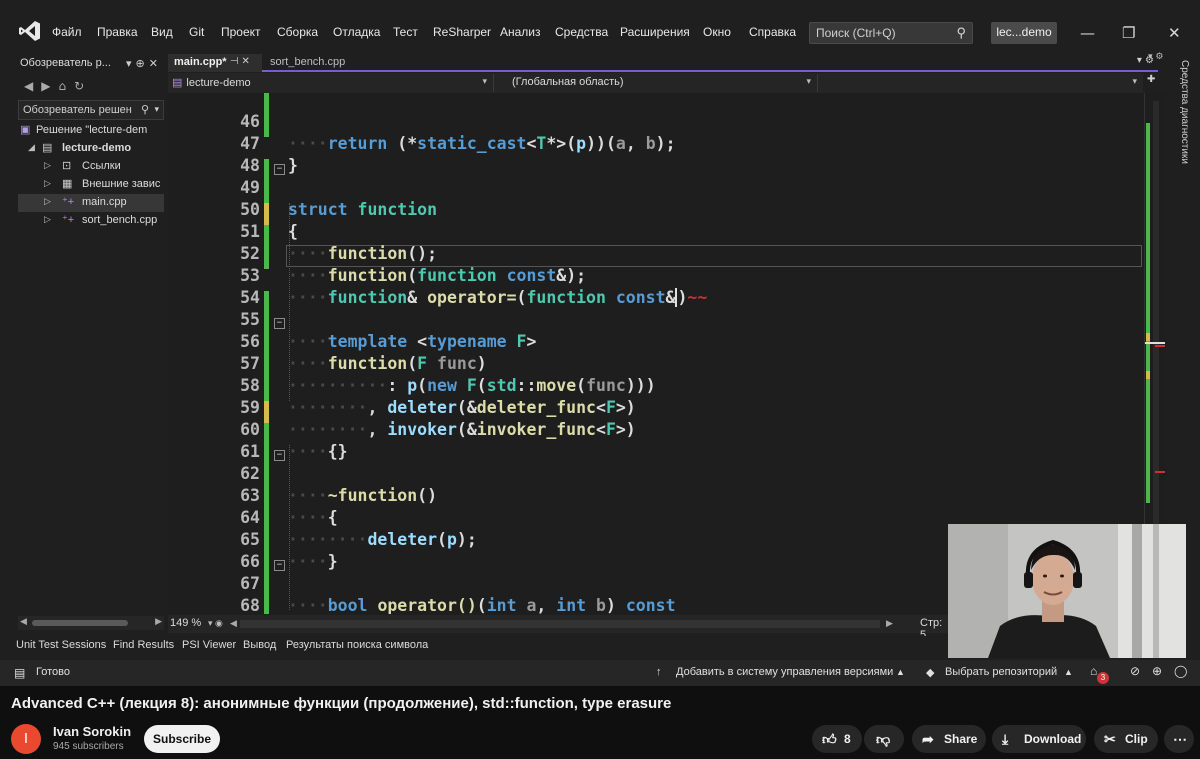 The height and width of the screenshot is (759, 1200). Describe the element at coordinates (91, 221) in the screenshot. I see `tree-item-sort-bench-cpp: ▷ ⁺+ sort_bench.cpp` at that location.